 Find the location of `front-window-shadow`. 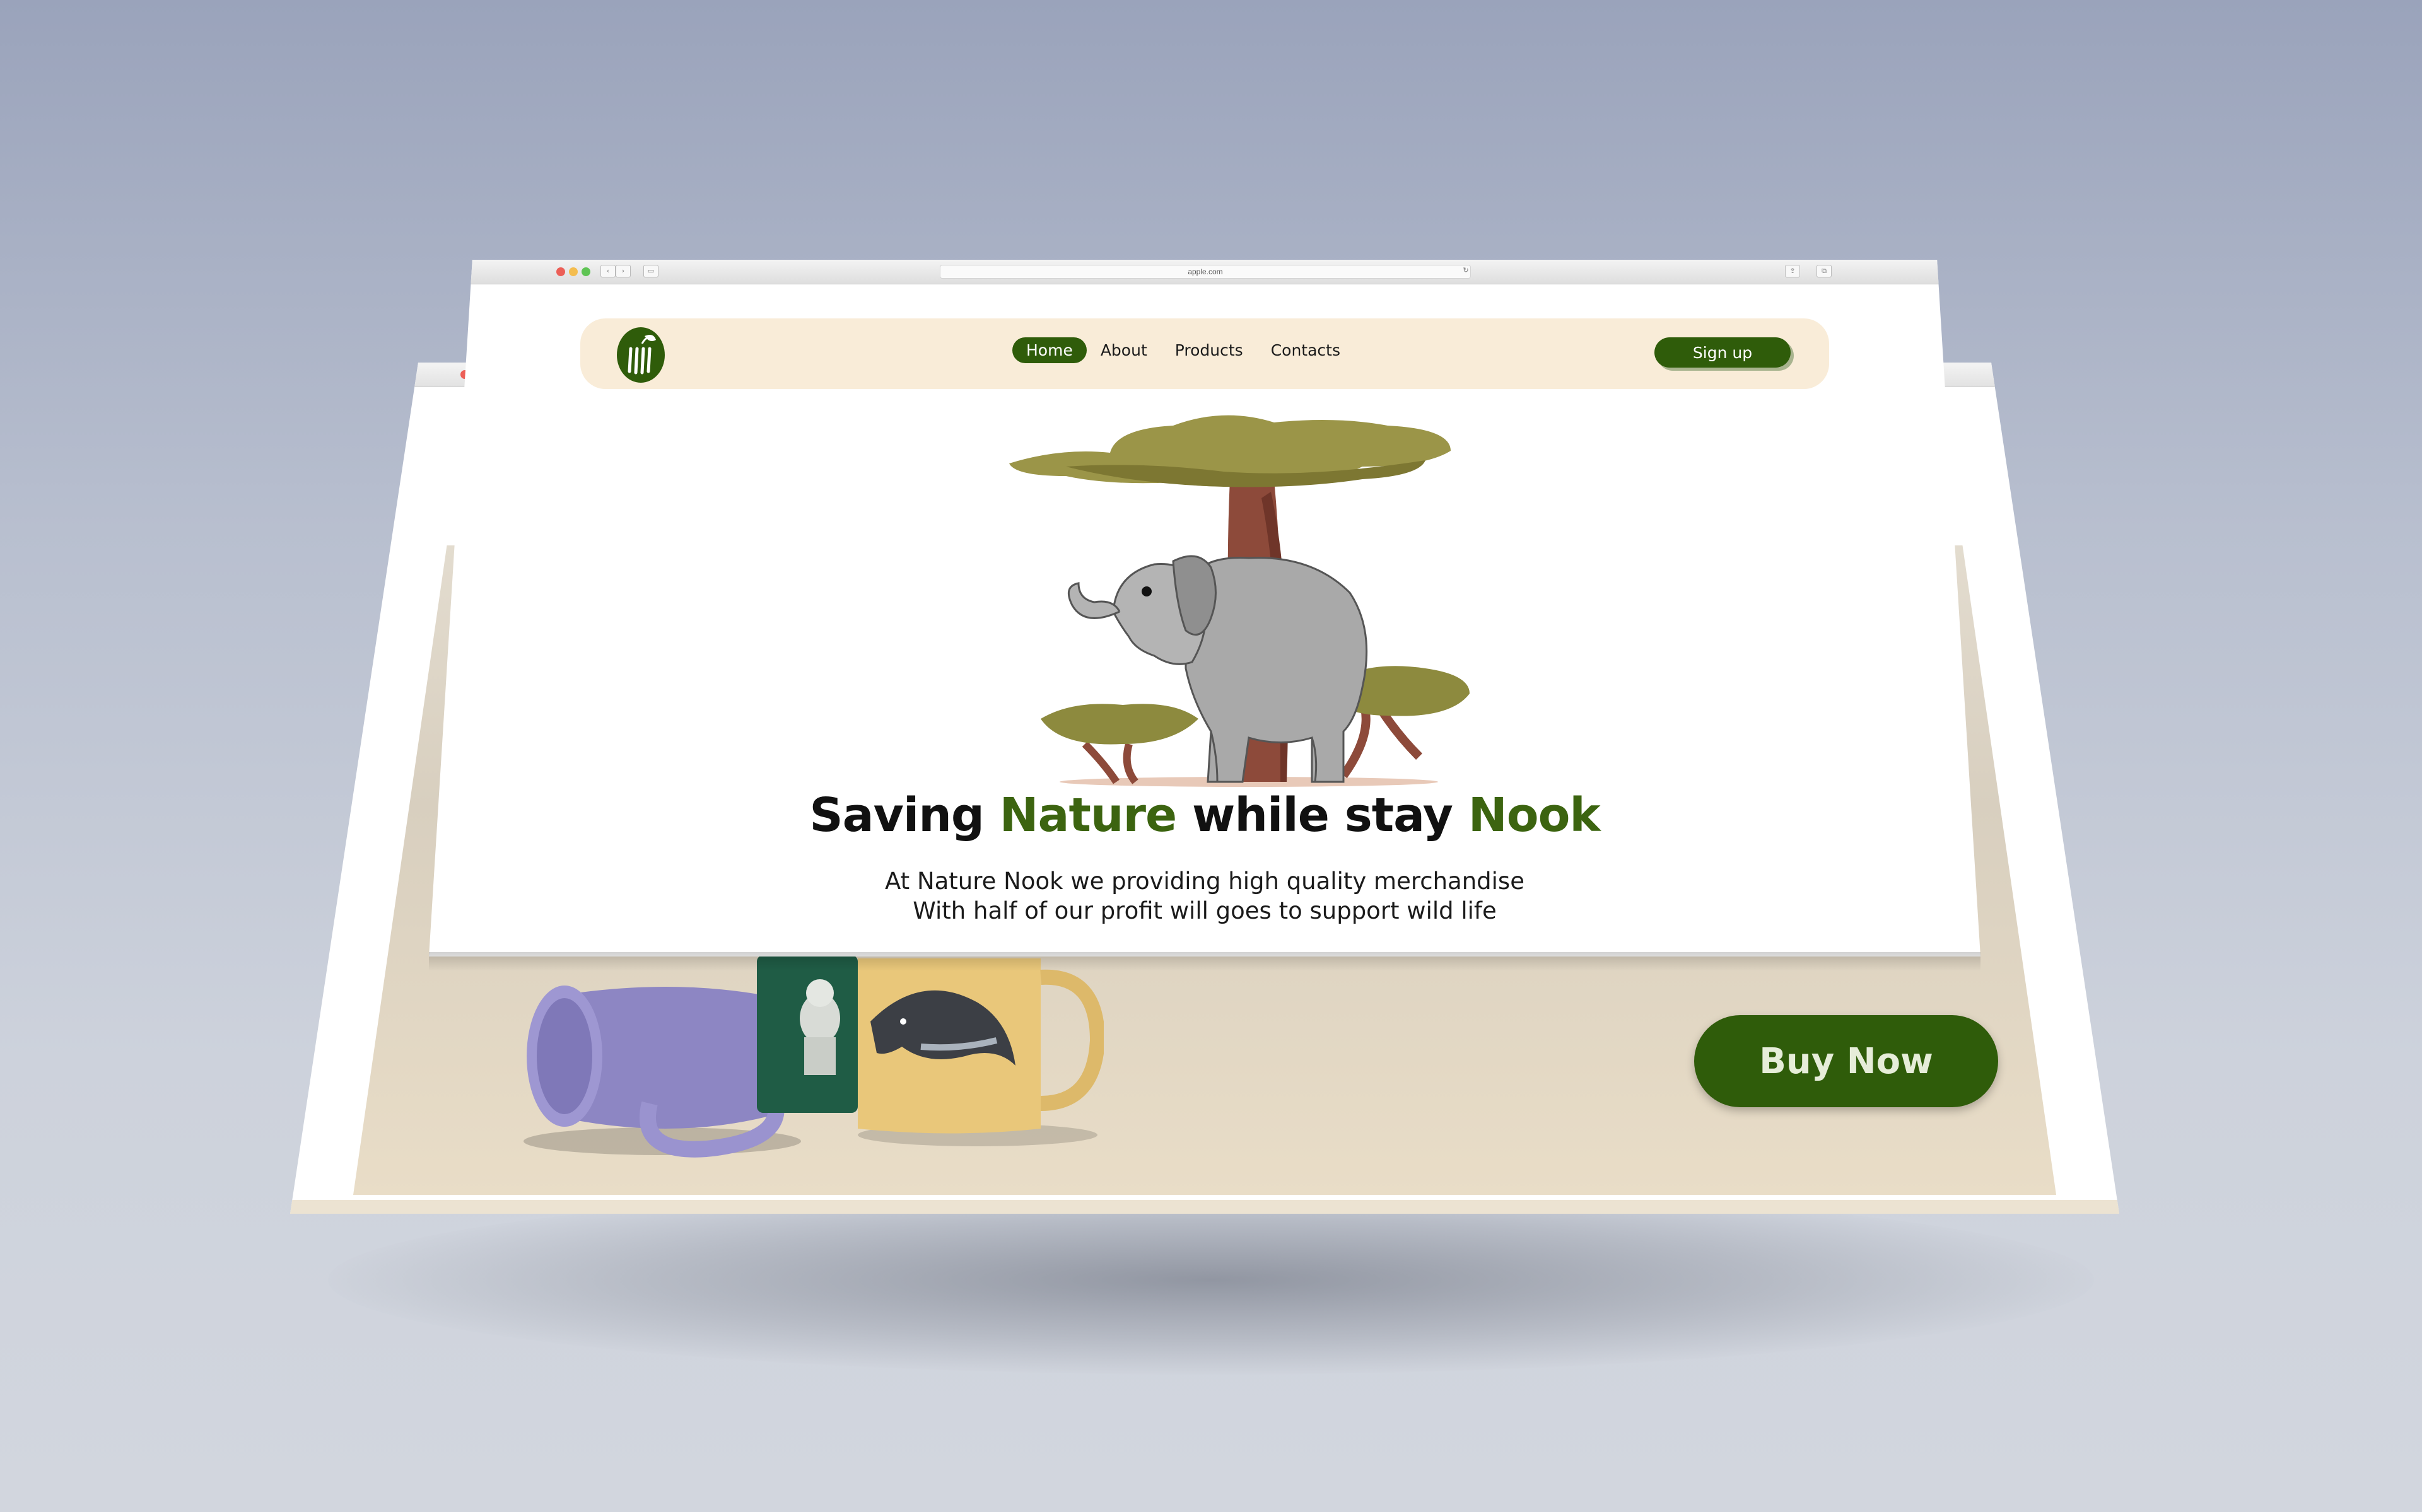

front-window-shadow is located at coordinates (1204, 962).